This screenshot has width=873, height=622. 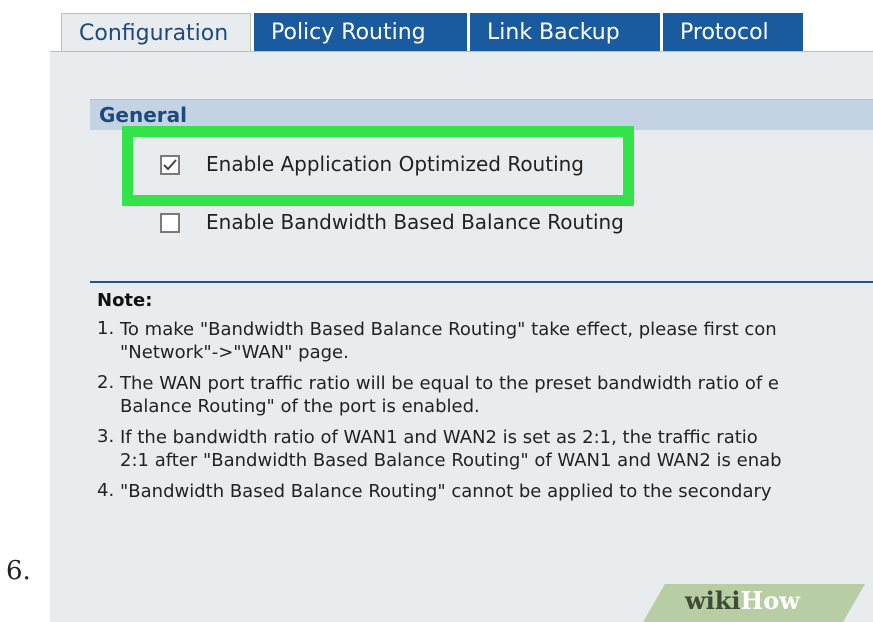 I want to click on watermark-wiki: wiki, so click(x=713, y=600).